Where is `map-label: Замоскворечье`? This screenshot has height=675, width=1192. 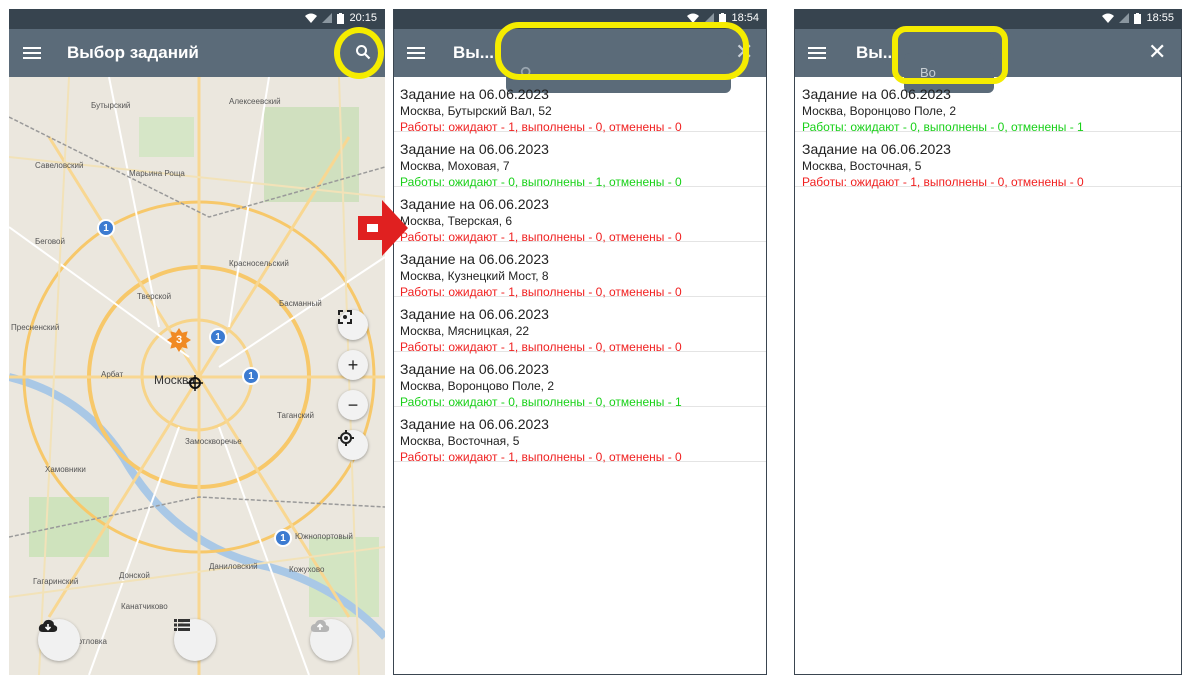 map-label: Замоскворечье is located at coordinates (213, 441).